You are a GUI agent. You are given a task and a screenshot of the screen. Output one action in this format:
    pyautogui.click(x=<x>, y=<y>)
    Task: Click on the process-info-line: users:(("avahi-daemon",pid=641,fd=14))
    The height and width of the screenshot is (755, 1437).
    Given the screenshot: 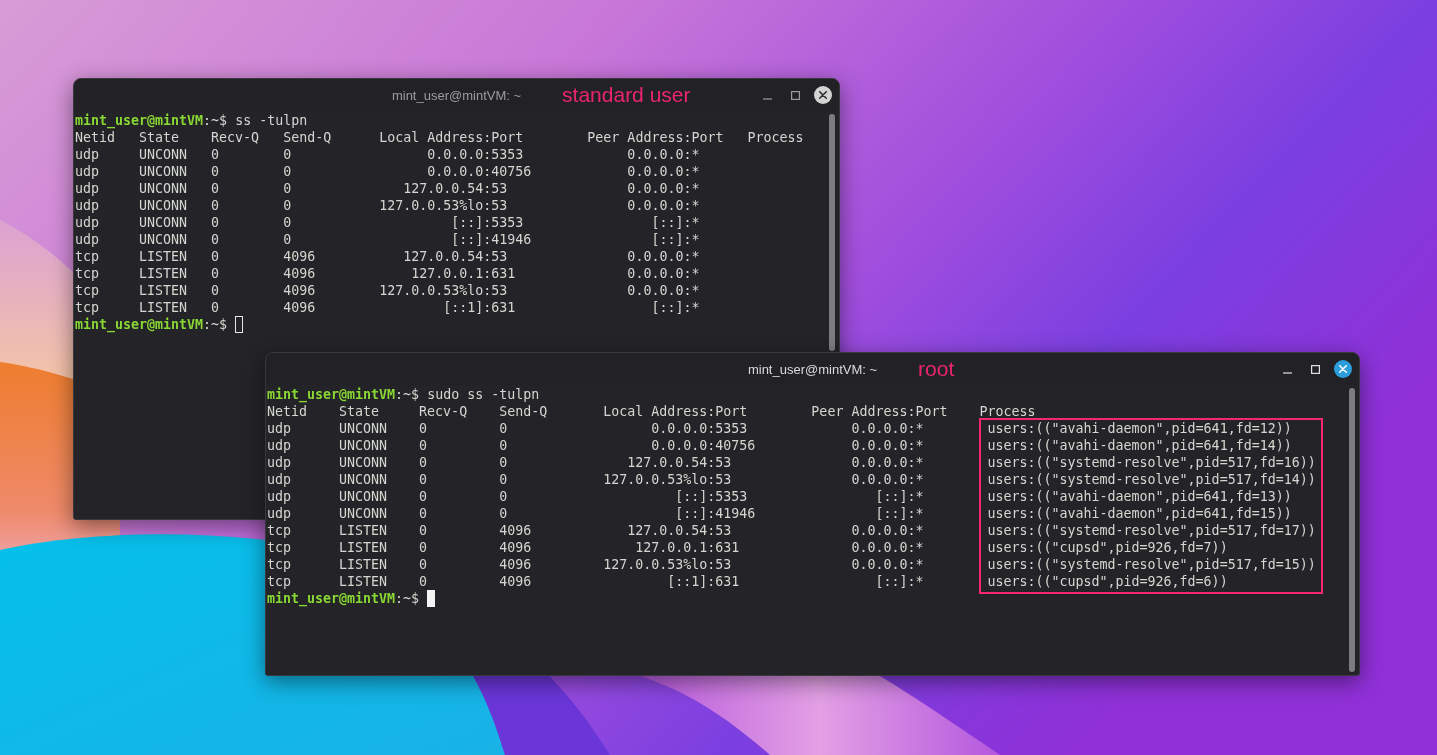 What is the action you would take?
    pyautogui.click(x=1140, y=445)
    